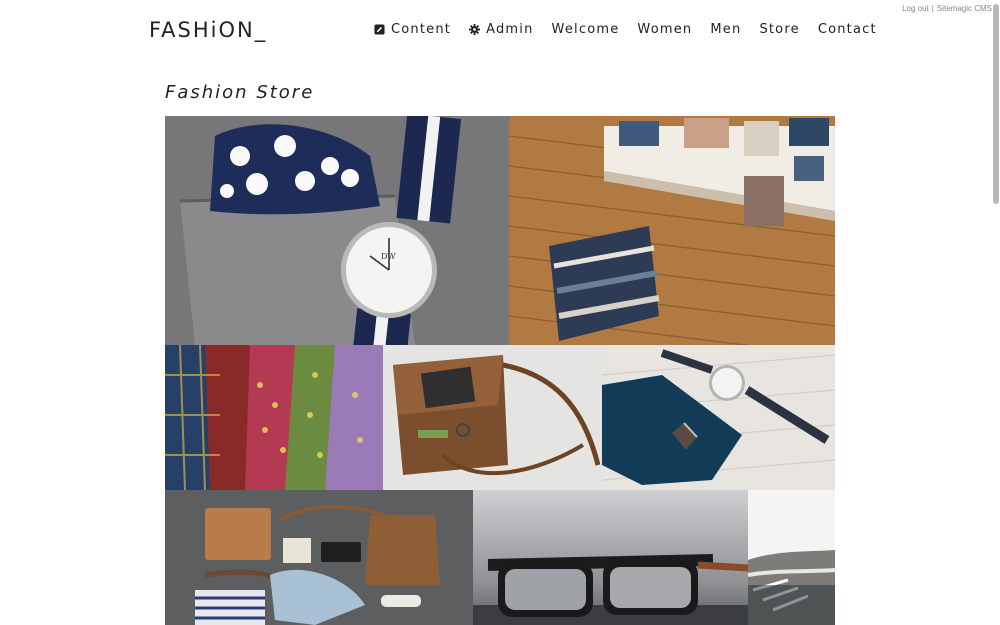  Describe the element at coordinates (319, 557) in the screenshot. I see `gallery-image-accessories-flatlay` at that location.